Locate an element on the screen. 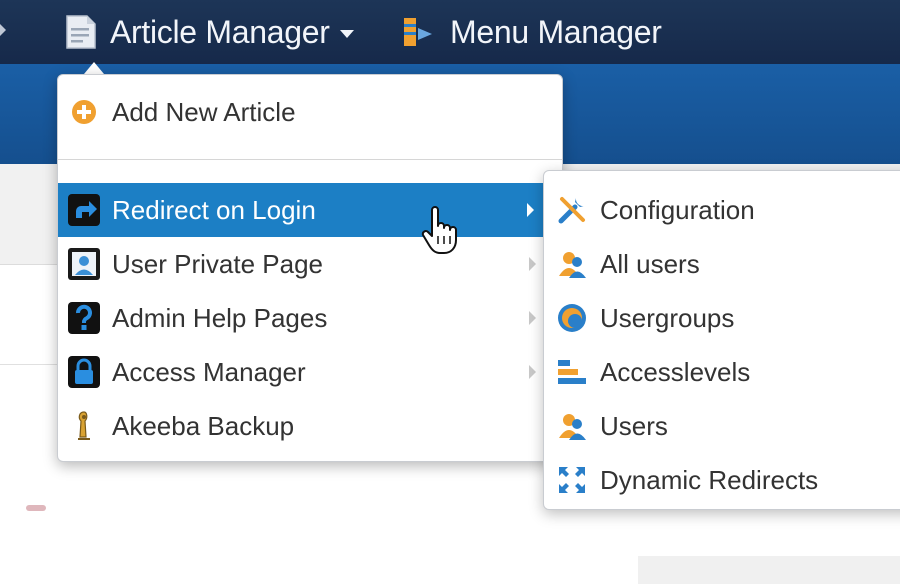 This screenshot has width=900, height=584. nav-article-manager-label: Article Manager is located at coordinates (220, 31).